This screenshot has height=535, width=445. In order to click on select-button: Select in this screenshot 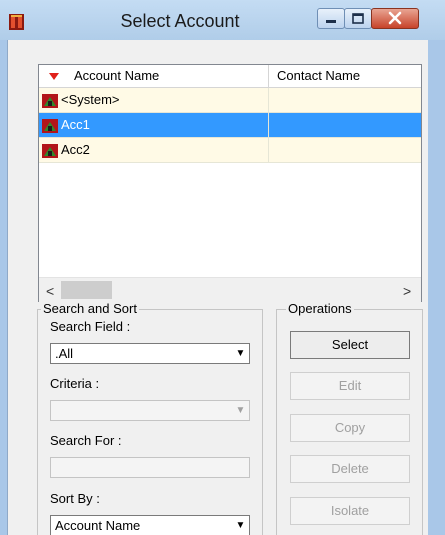, I will do `click(350, 345)`.